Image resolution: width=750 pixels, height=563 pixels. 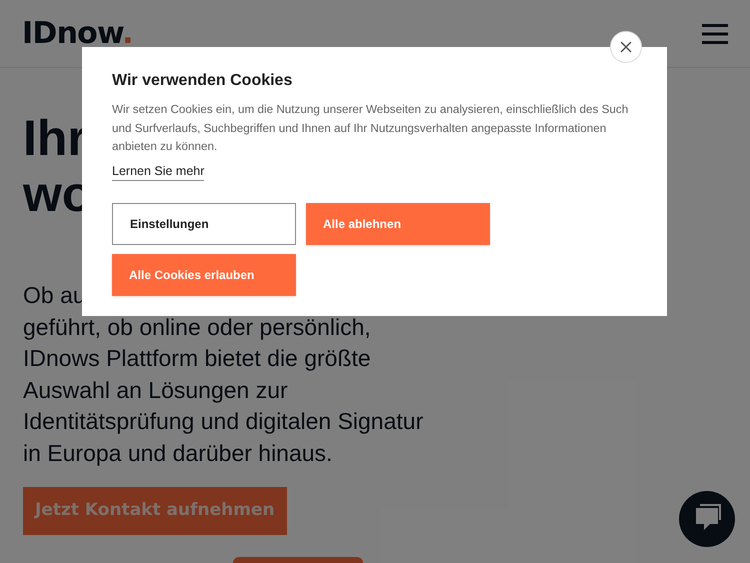 I want to click on consent-button: Alle Cookies erlauben, so click(x=204, y=275).